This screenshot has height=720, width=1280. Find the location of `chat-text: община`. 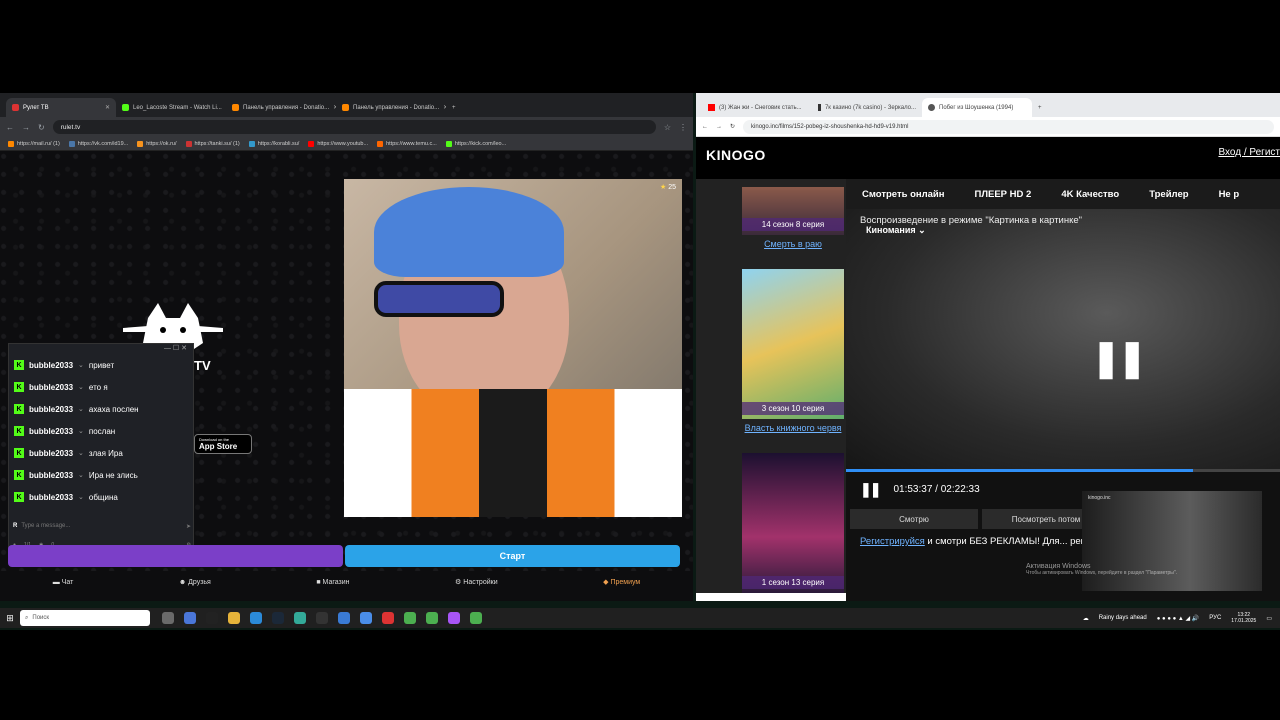

chat-text: община is located at coordinates (103, 497).